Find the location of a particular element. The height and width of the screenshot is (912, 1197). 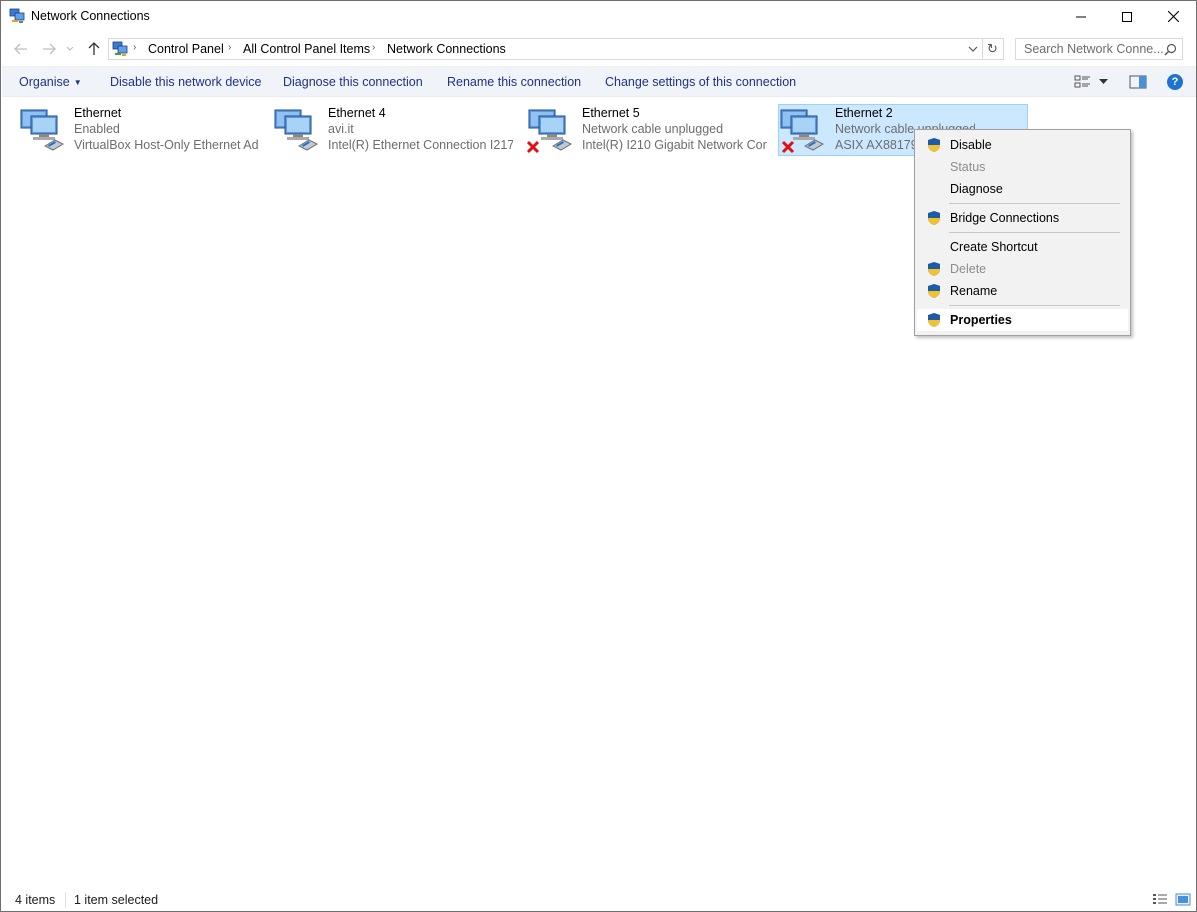

back-button is located at coordinates (21, 49).